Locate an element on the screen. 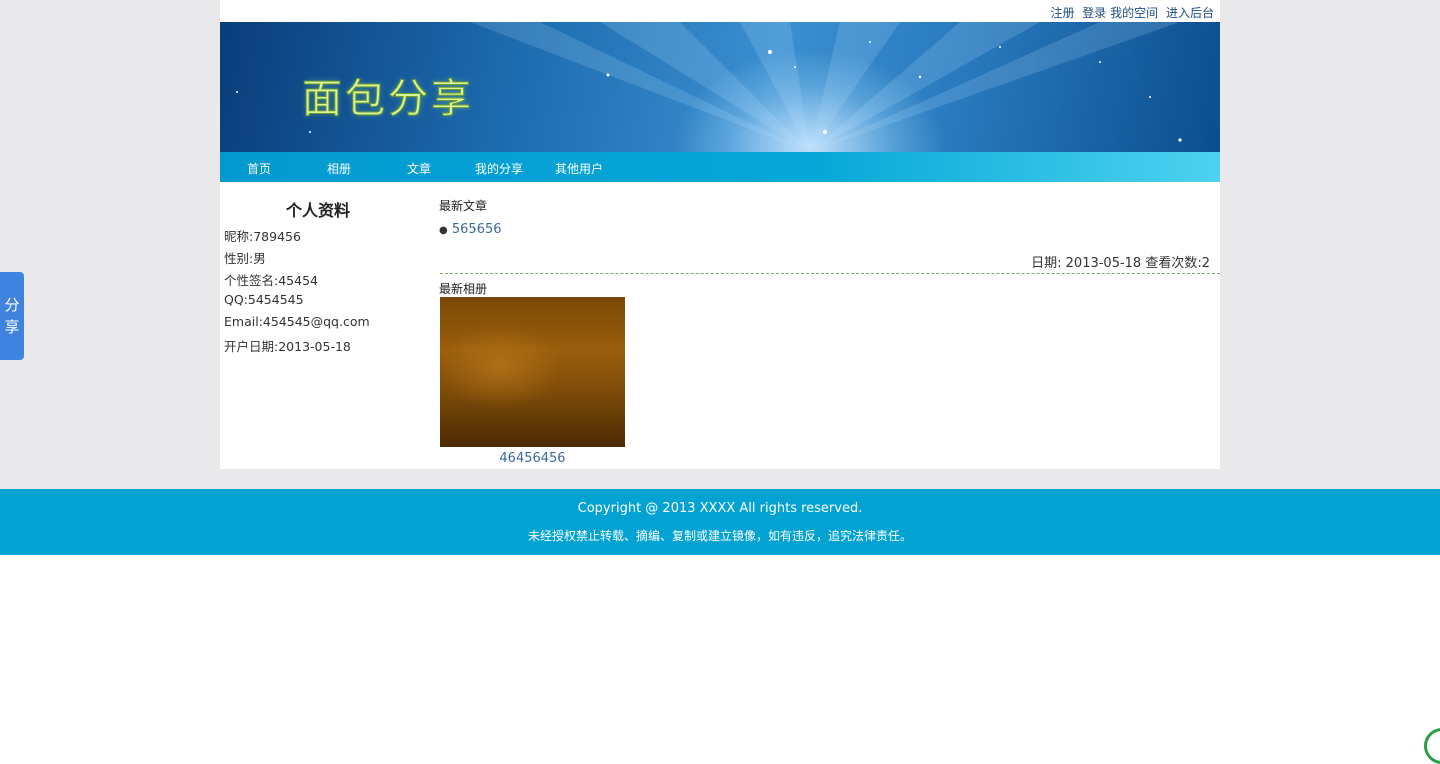 The height and width of the screenshot is (764, 1440). latest-albums-heading: 最新相册 is located at coordinates (463, 289).